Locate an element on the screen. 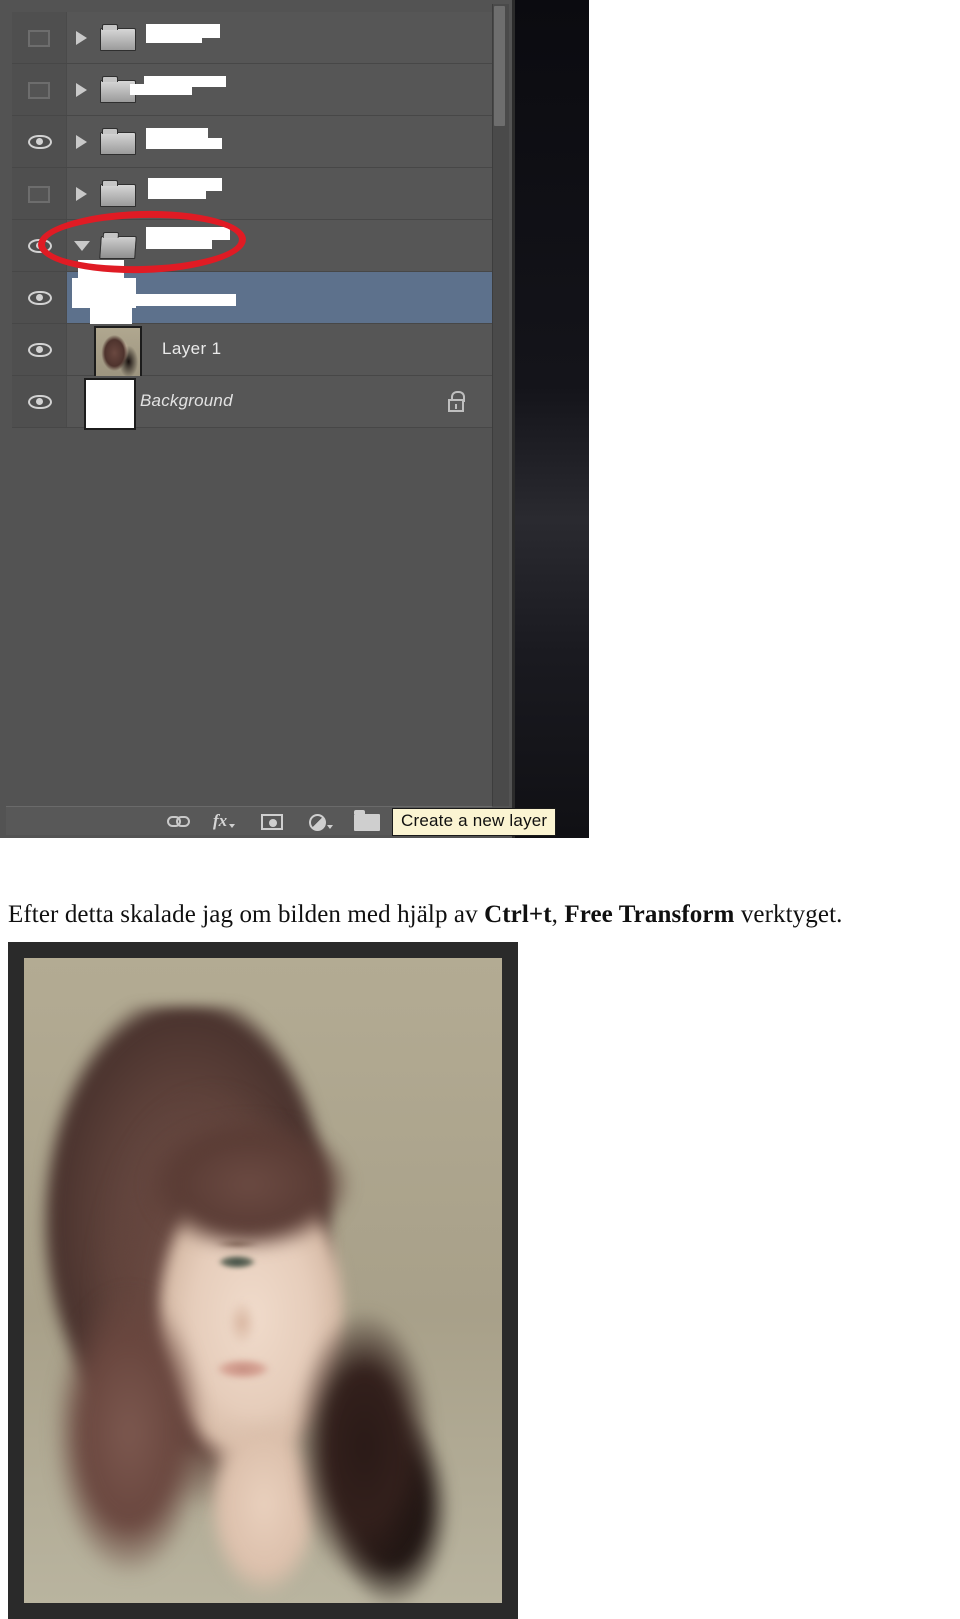 The width and height of the screenshot is (960, 1619). photo-curls is located at coordinates (129, 1430).